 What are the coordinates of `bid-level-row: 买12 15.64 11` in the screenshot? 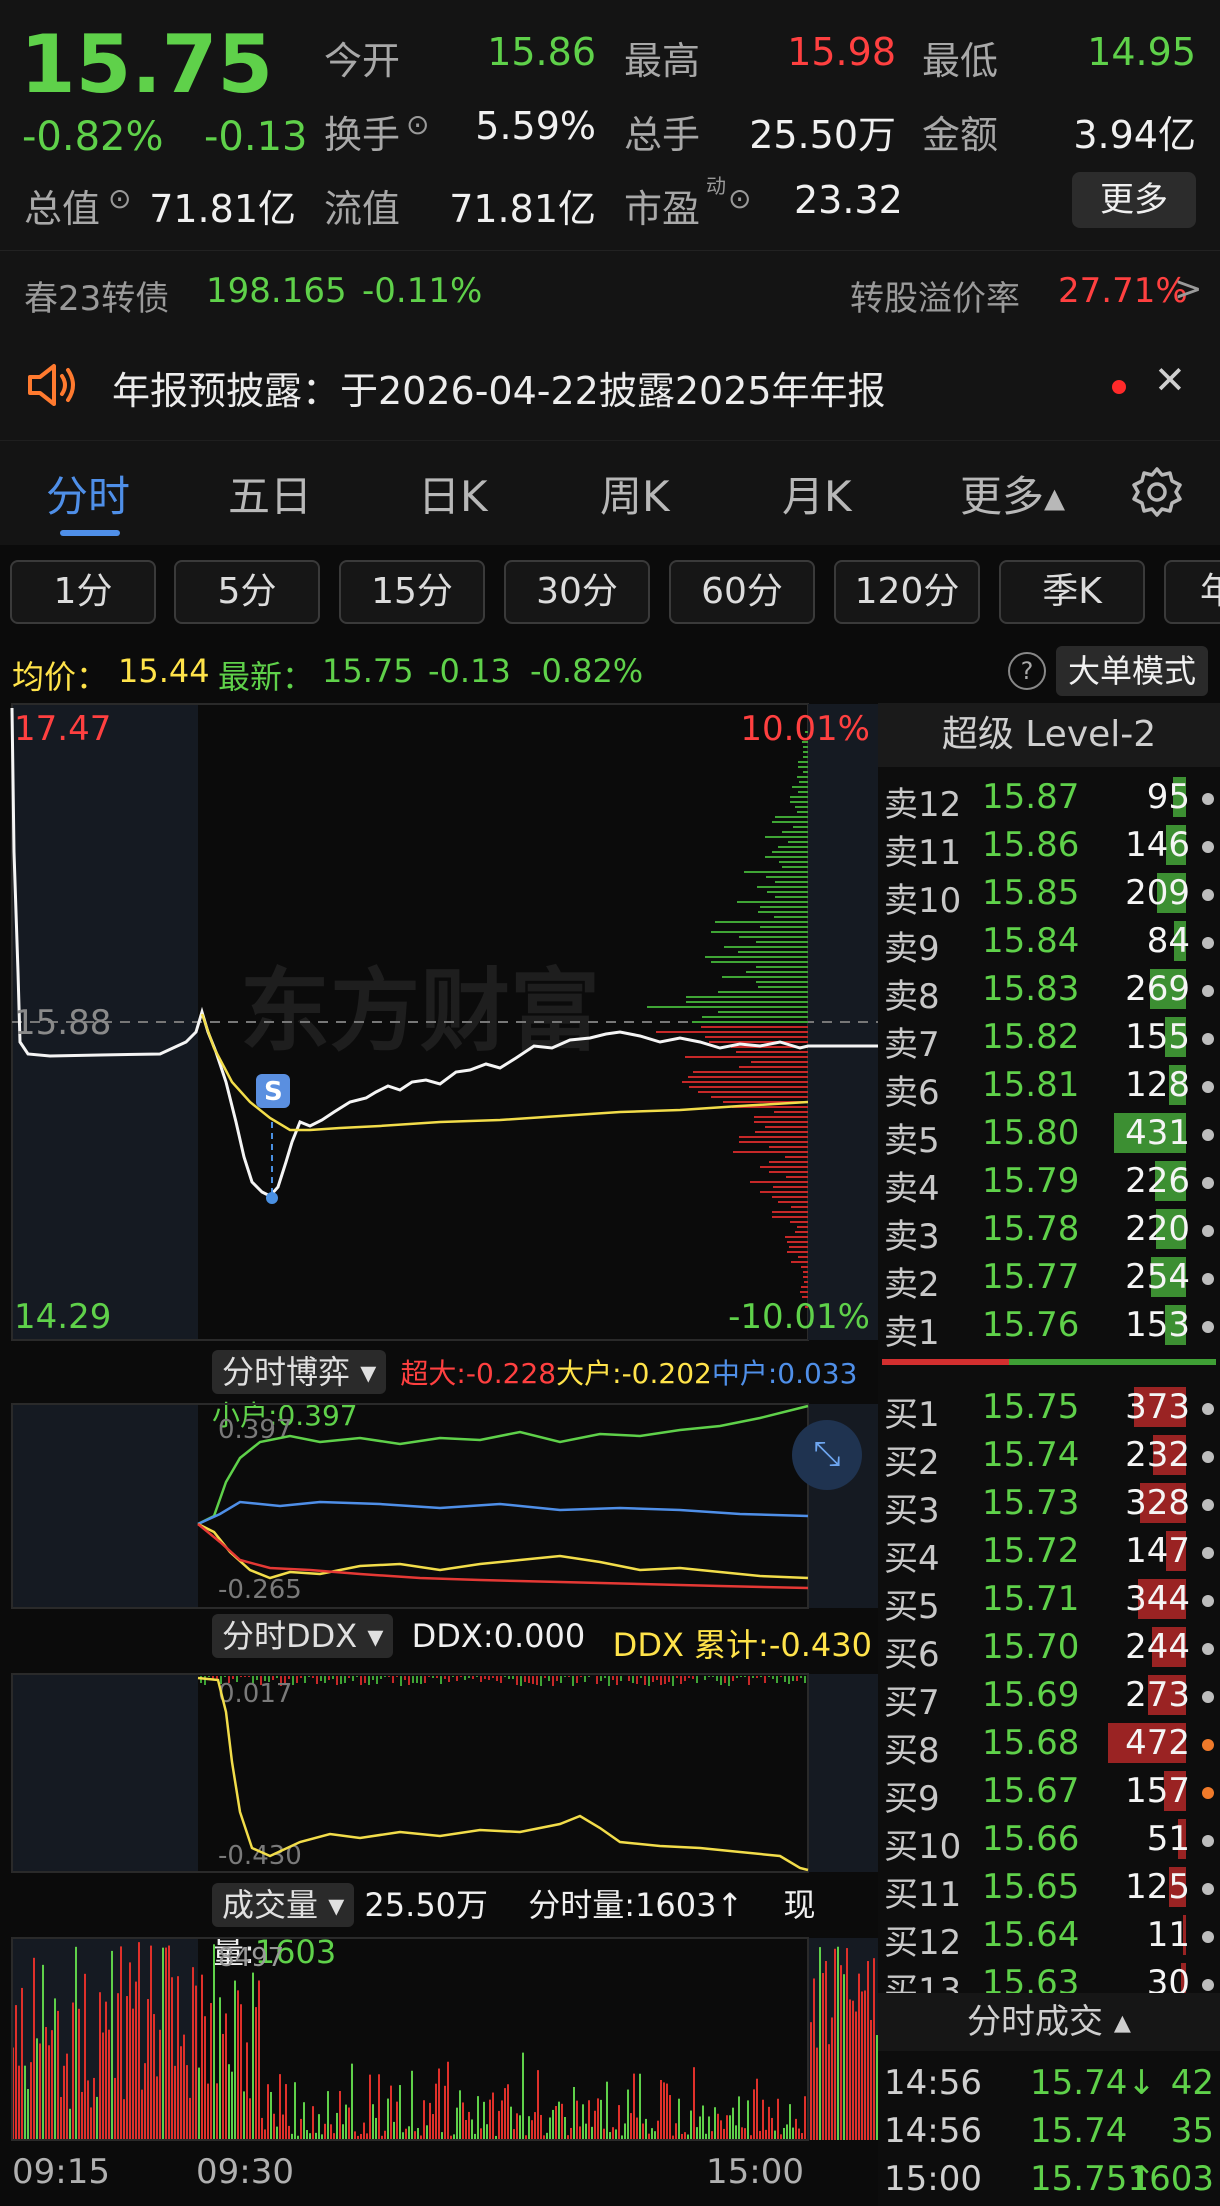 It's located at (1049, 1937).